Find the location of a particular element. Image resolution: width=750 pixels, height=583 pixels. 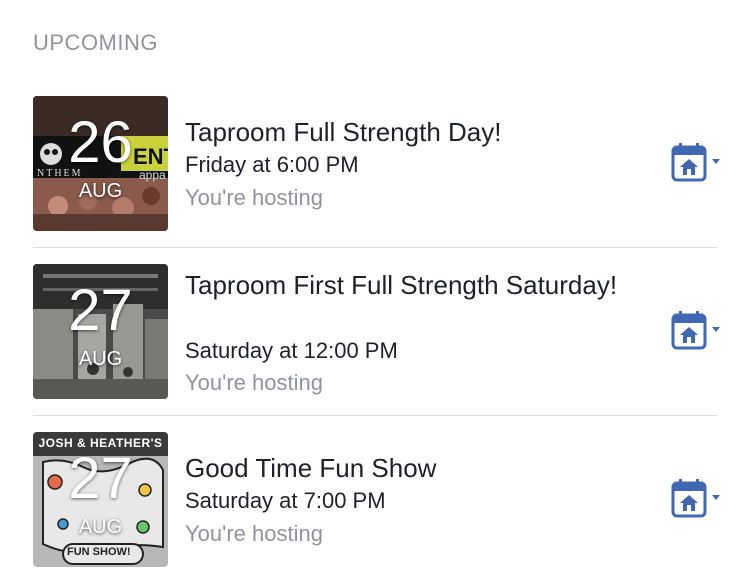

event-title: Good Time Fun Show is located at coordinates (405, 468).